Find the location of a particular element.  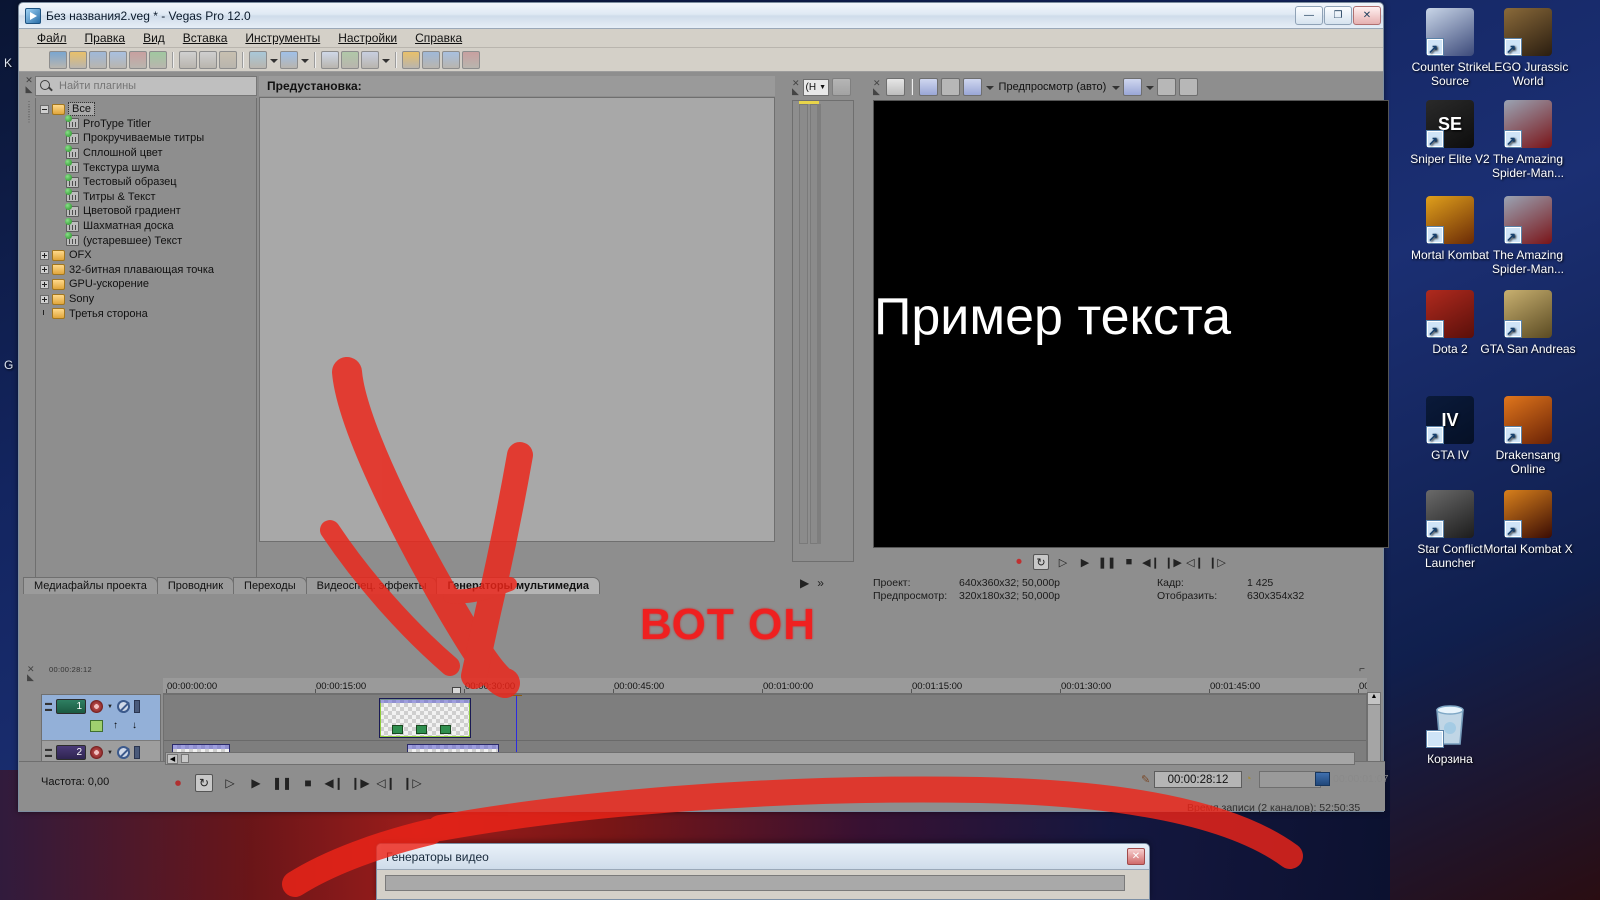

preview-quality-dropdown-icon is located at coordinates (1116, 87).